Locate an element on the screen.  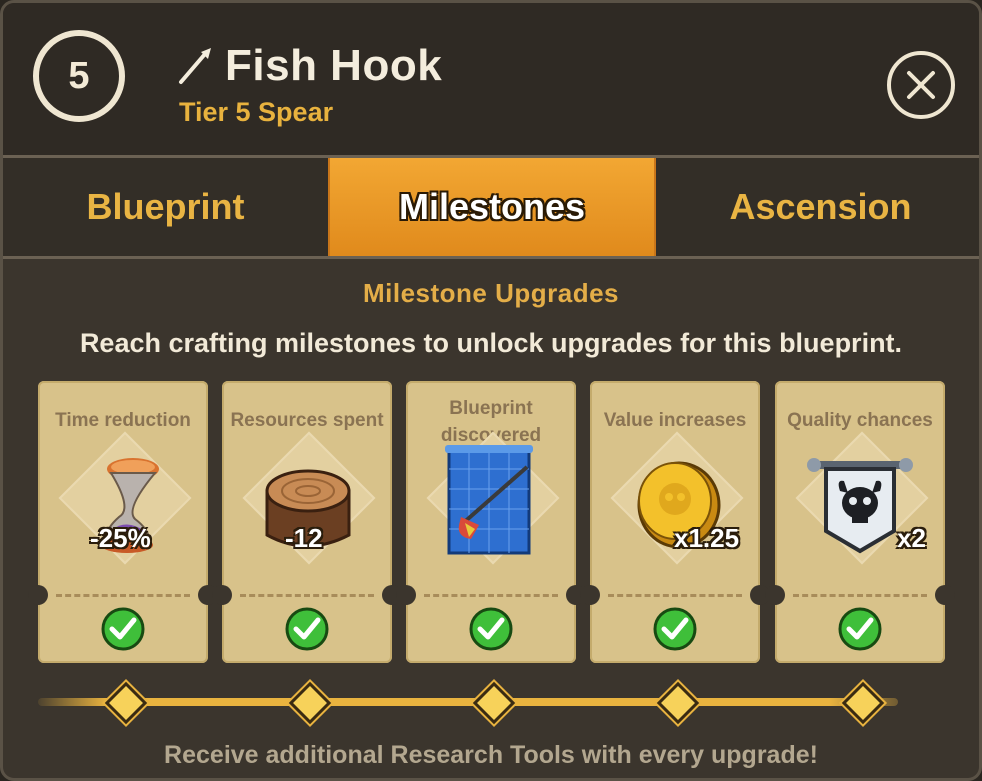
blueprint-scroll-icon is located at coordinates (489, 500).